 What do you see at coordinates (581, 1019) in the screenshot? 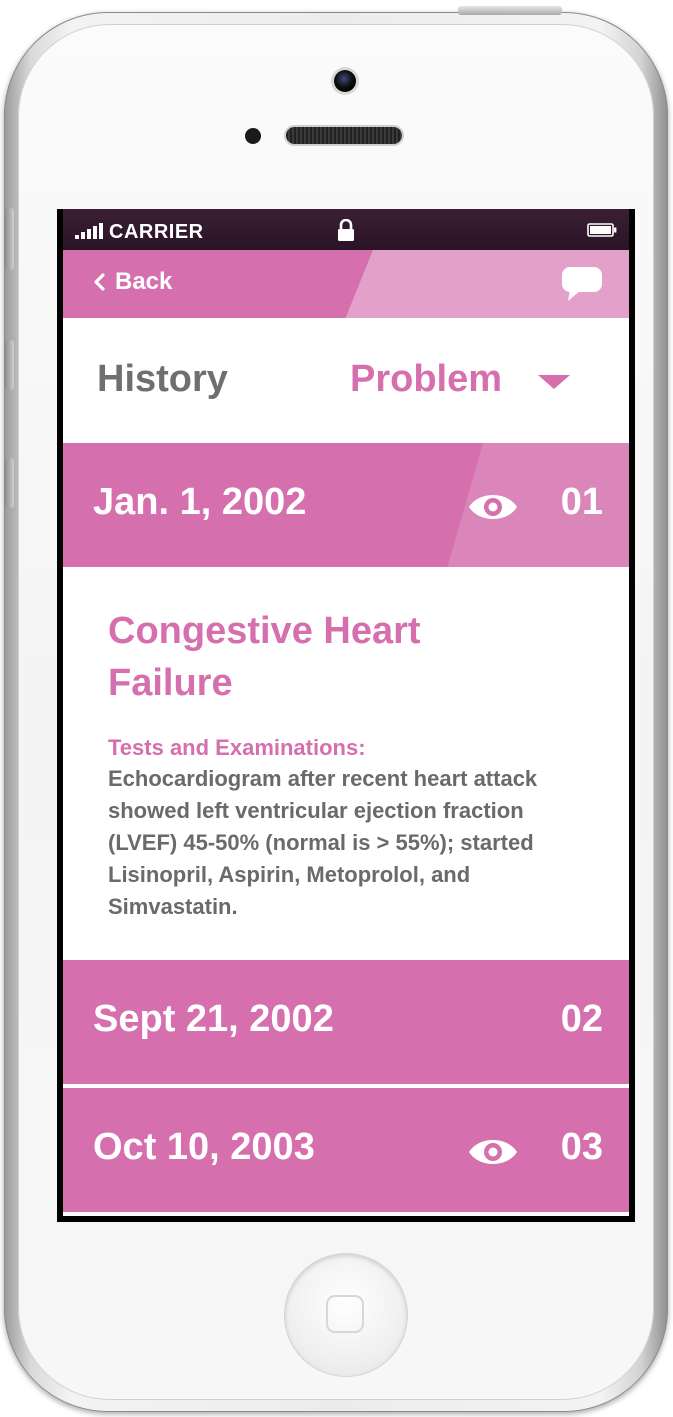
I see `entry-number: 02` at bounding box center [581, 1019].